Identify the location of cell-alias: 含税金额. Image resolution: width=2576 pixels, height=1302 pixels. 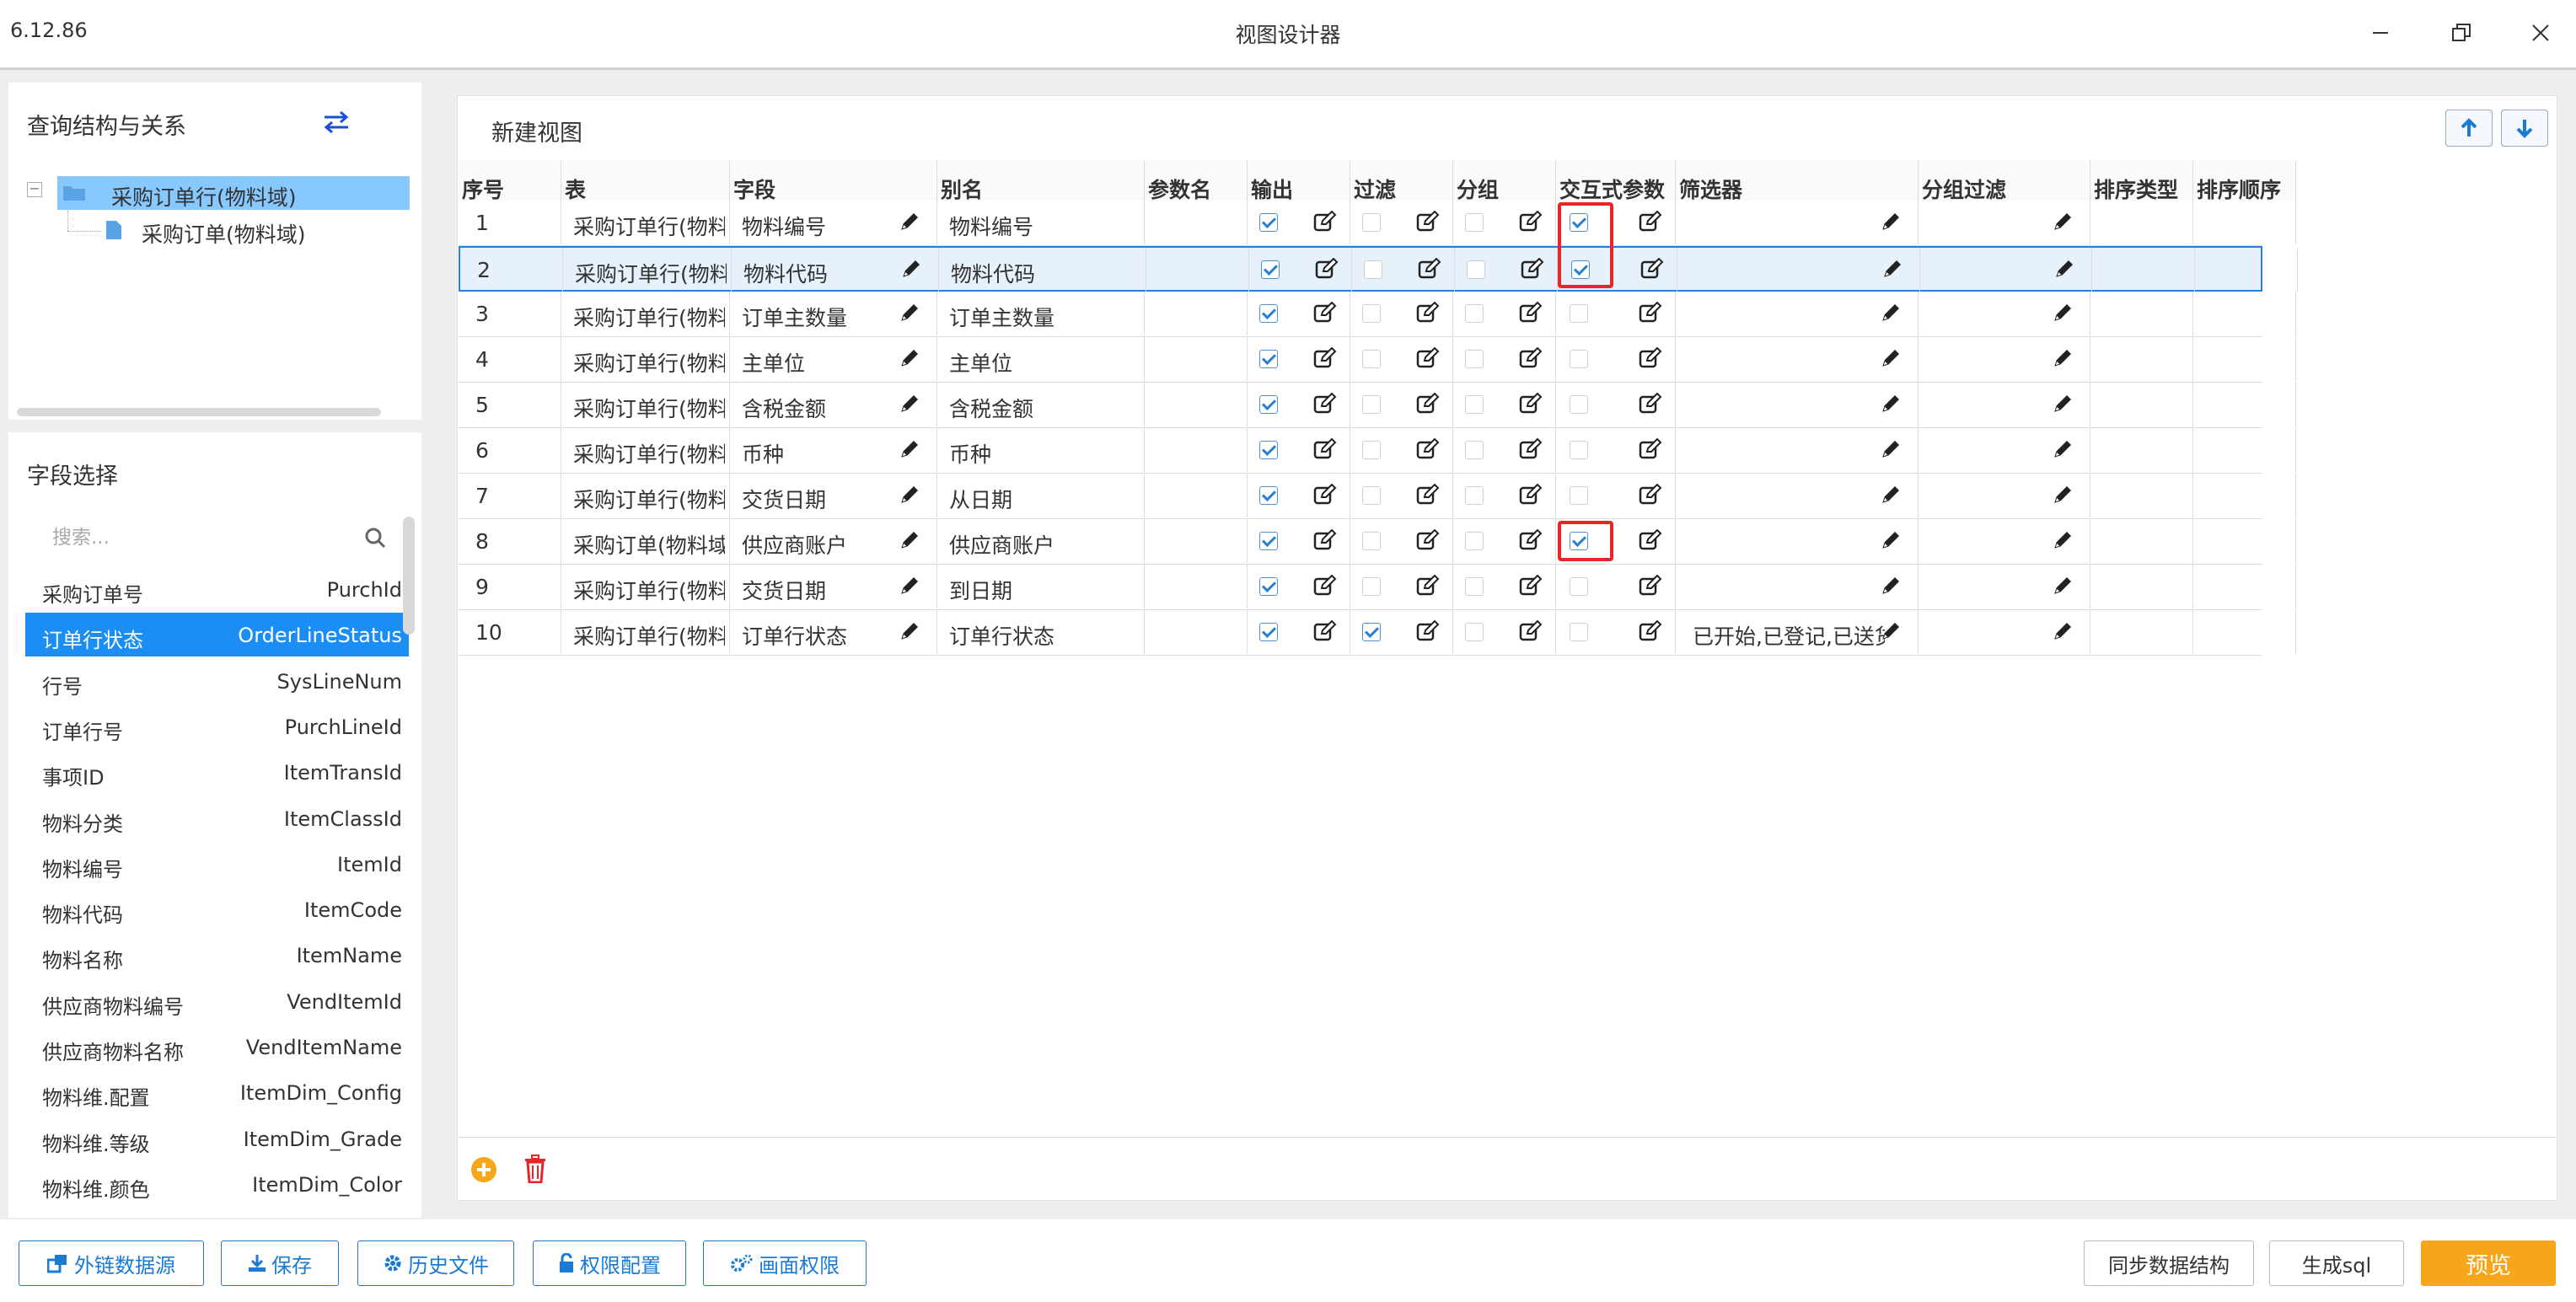
(1041, 404).